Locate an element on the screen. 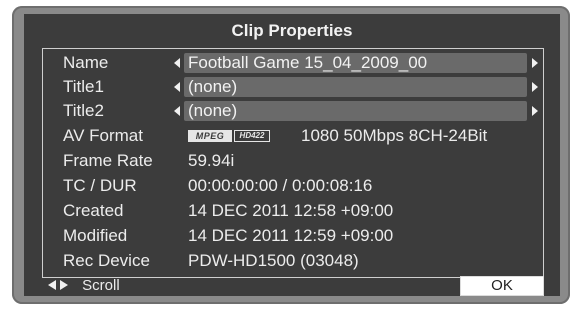 This screenshot has height=312, width=584. title1-value: (none) is located at coordinates (213, 86).